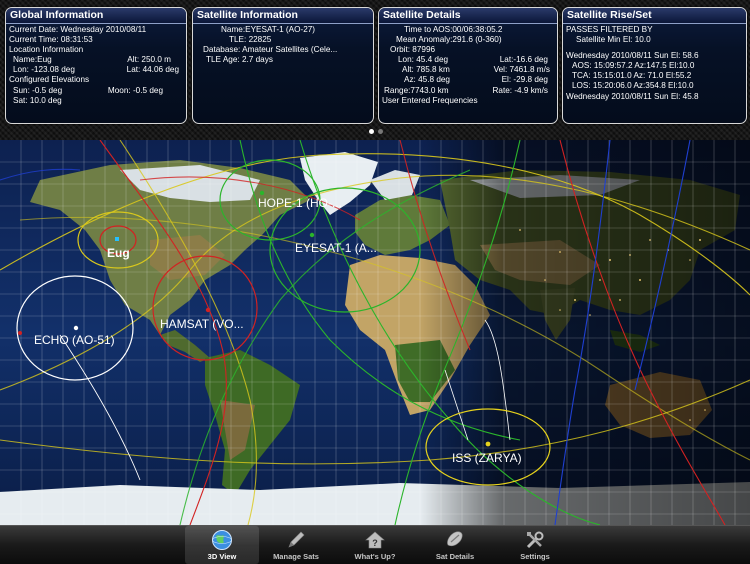 The width and height of the screenshot is (750, 564). I want to click on tools-icon, so click(535, 540).